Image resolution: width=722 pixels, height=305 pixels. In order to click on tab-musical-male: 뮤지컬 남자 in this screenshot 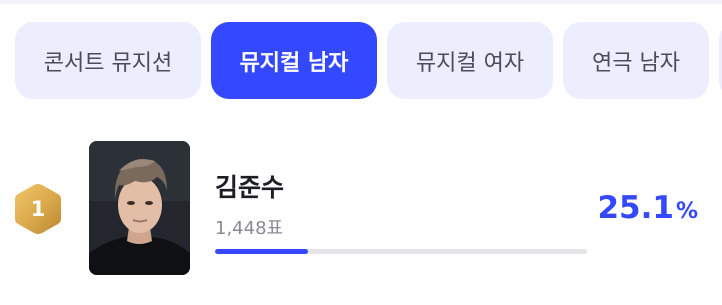, I will do `click(294, 60)`.